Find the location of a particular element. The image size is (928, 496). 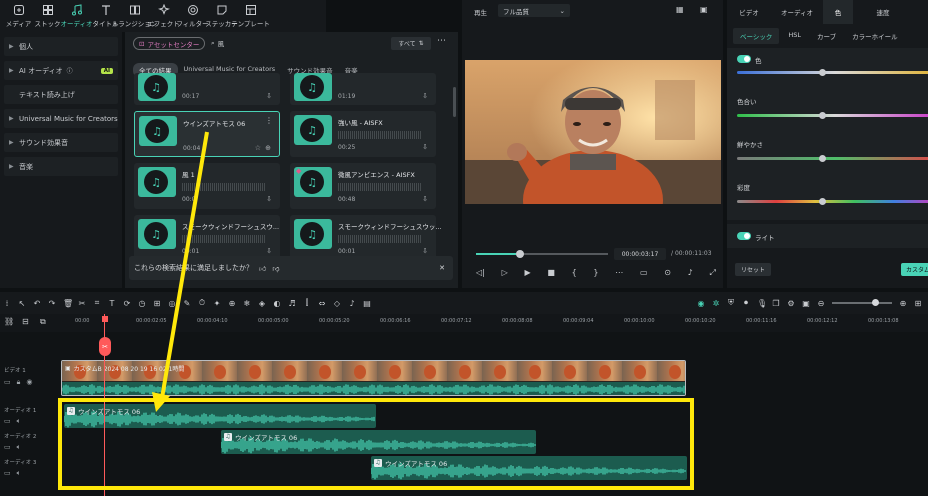

image-icon: ▣ is located at coordinates (704, 9).